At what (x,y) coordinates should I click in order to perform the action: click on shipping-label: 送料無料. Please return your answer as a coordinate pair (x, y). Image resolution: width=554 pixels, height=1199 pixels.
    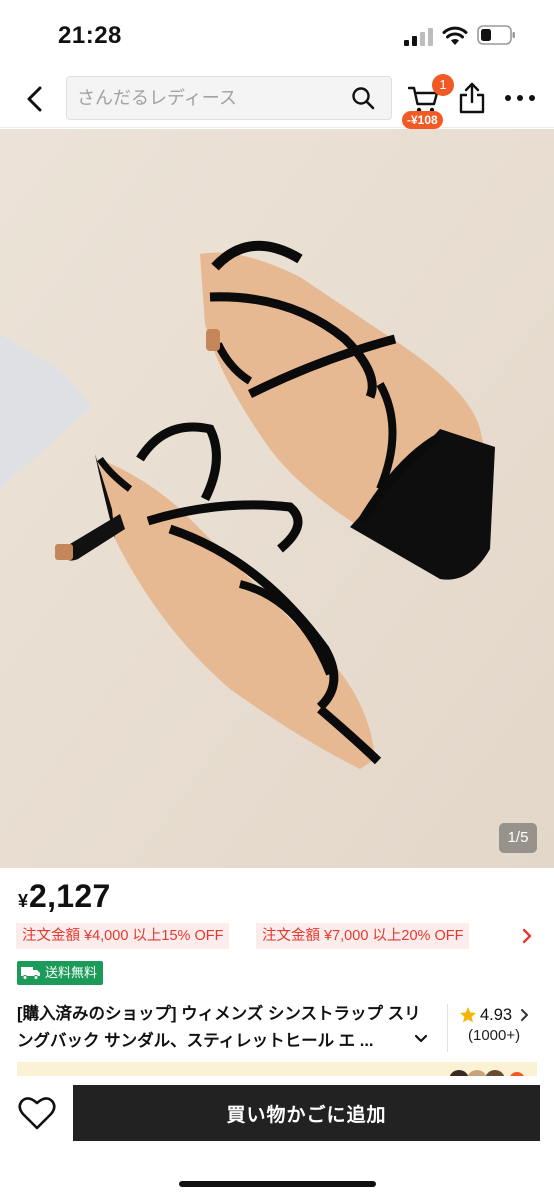
    Looking at the image, I should click on (71, 972).